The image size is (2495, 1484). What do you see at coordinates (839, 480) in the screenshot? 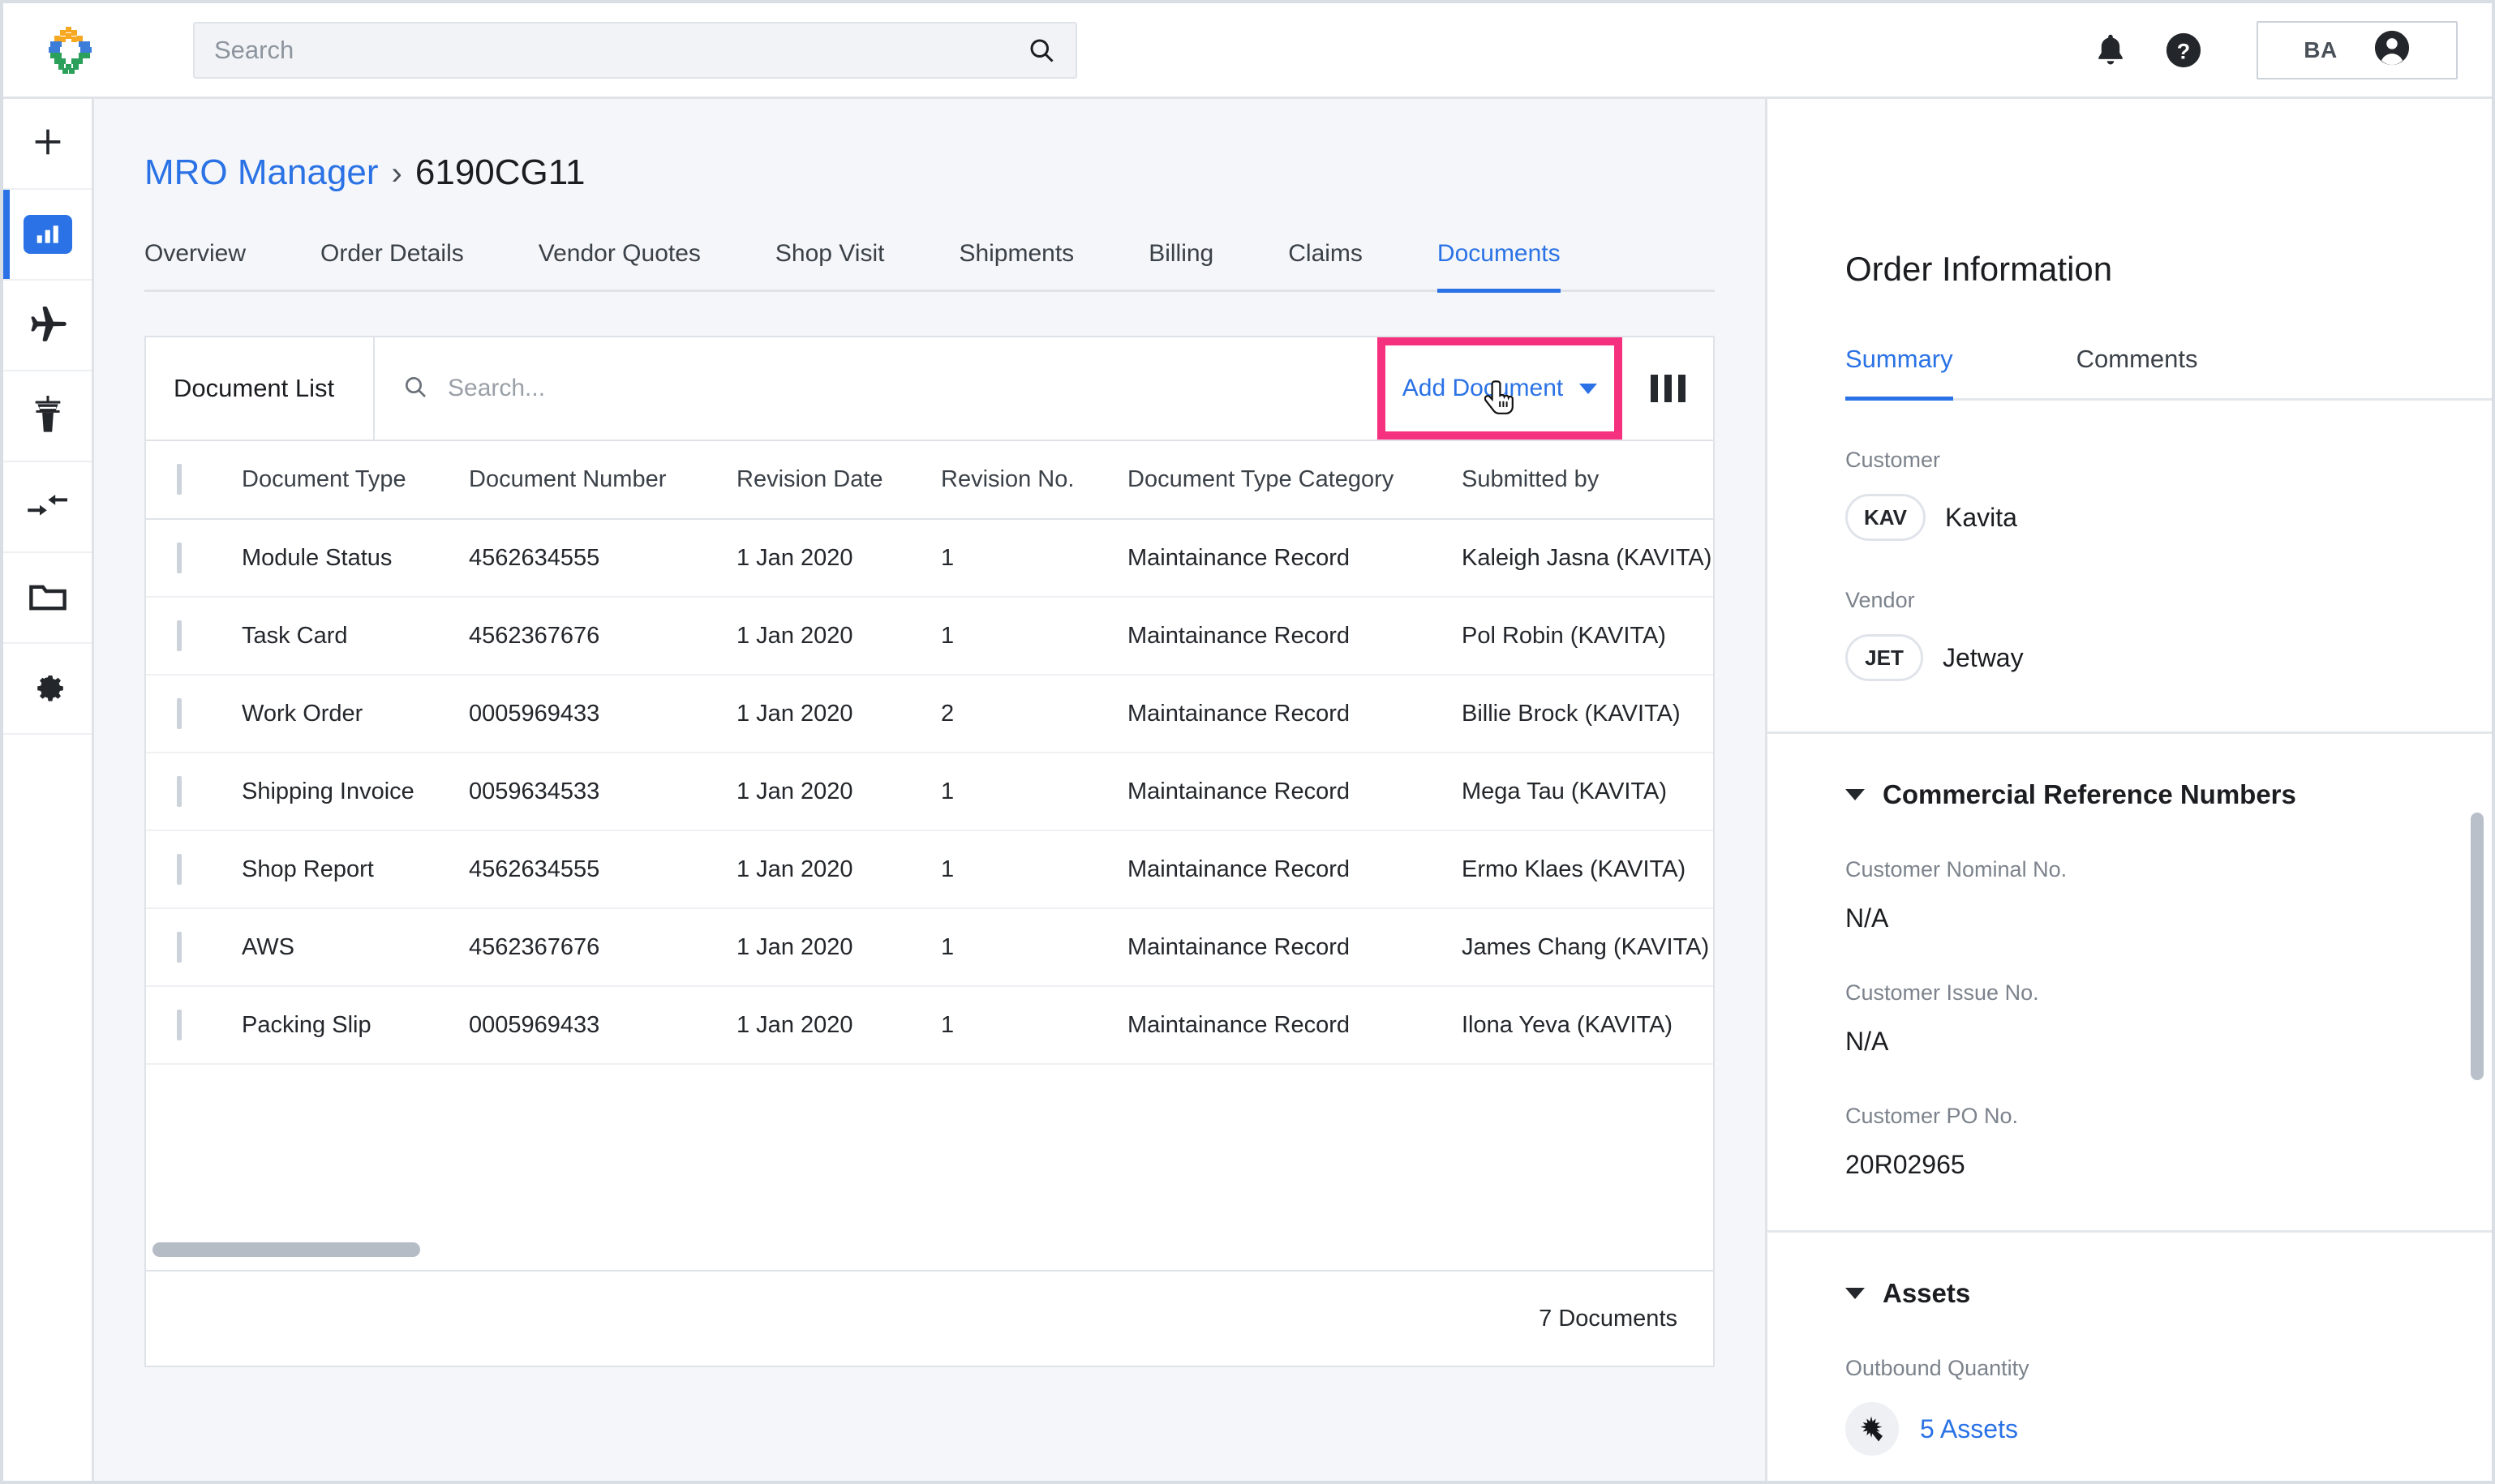
I see `header-revision-date: Revision Date` at bounding box center [839, 480].